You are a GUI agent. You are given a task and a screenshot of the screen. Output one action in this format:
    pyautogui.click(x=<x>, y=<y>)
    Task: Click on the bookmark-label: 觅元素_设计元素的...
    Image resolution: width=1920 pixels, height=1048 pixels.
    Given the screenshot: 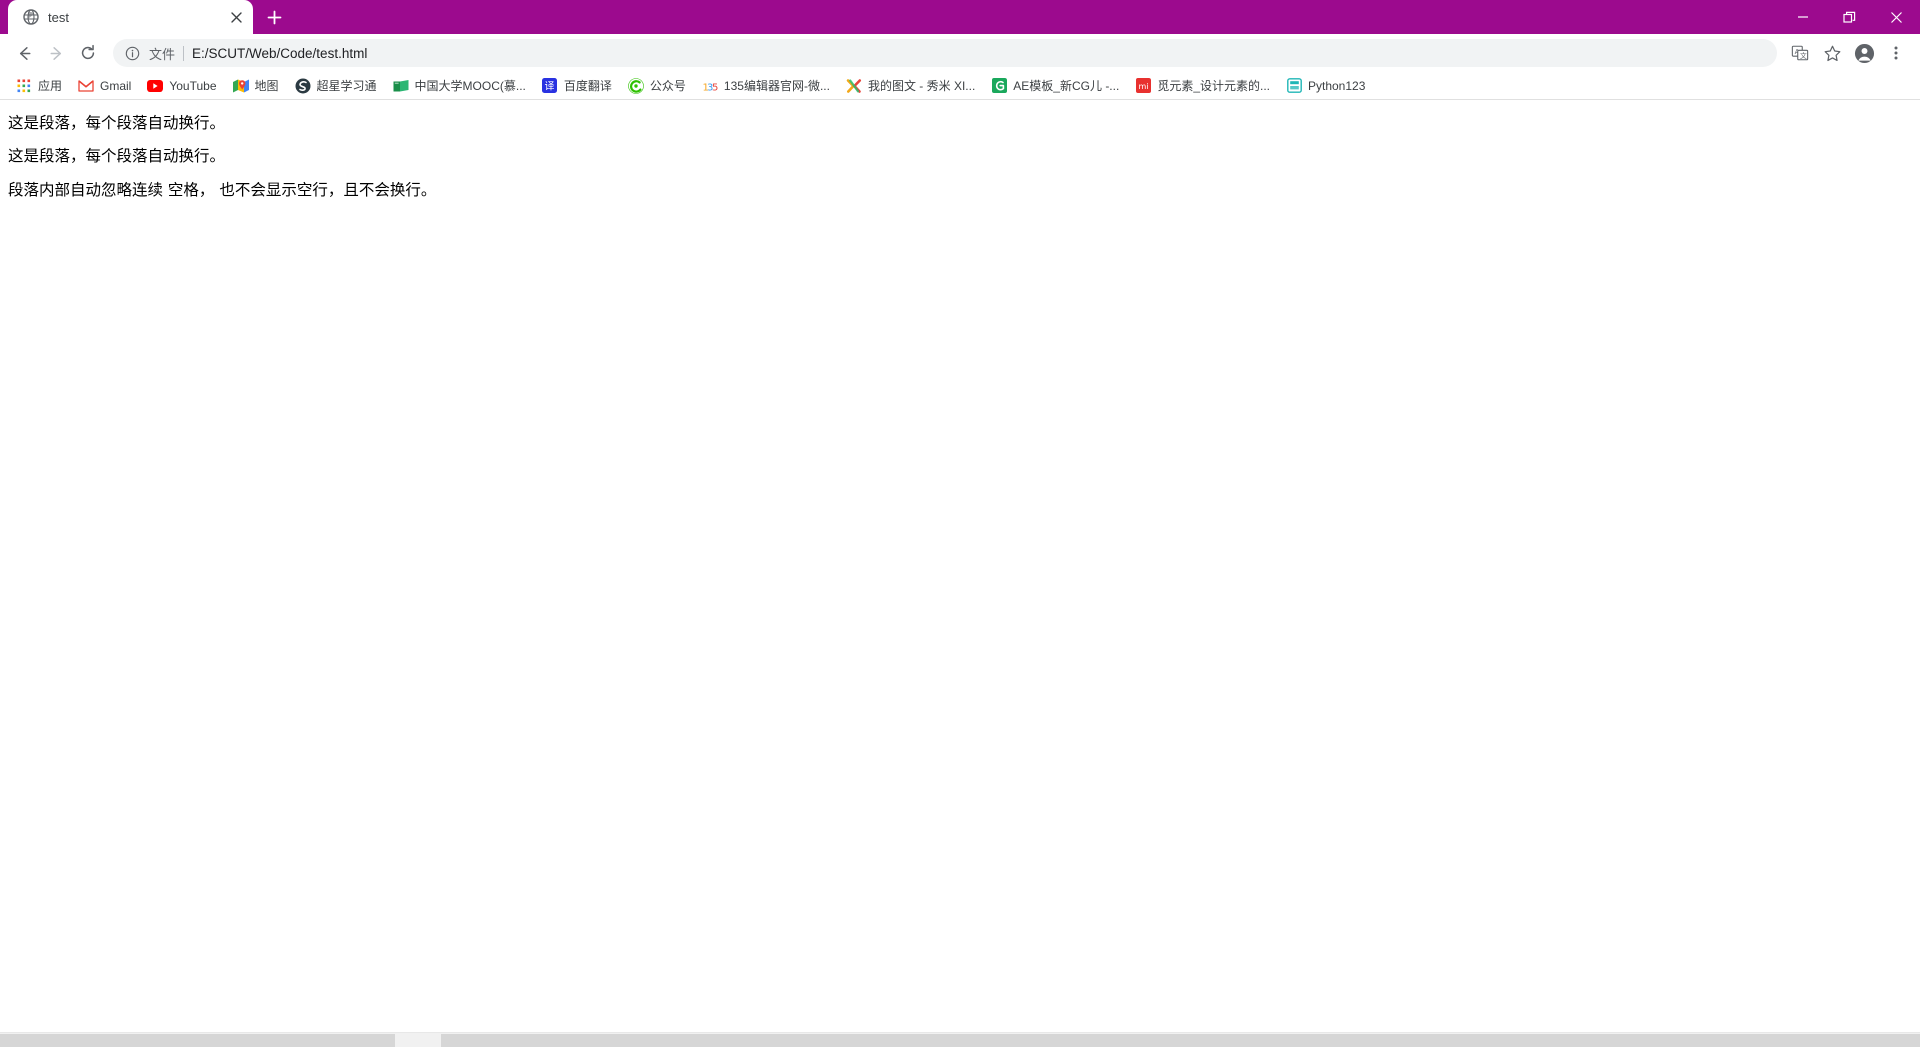 What is the action you would take?
    pyautogui.click(x=1213, y=86)
    